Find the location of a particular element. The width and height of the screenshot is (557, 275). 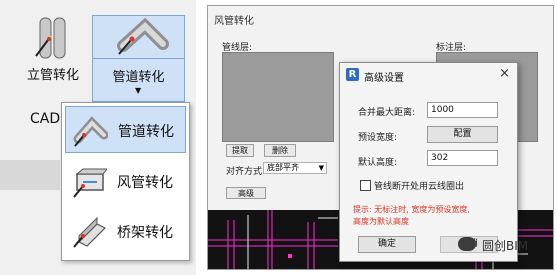

dropdown-item-cable-tray-convert: 桥架转化 is located at coordinates (125, 231).